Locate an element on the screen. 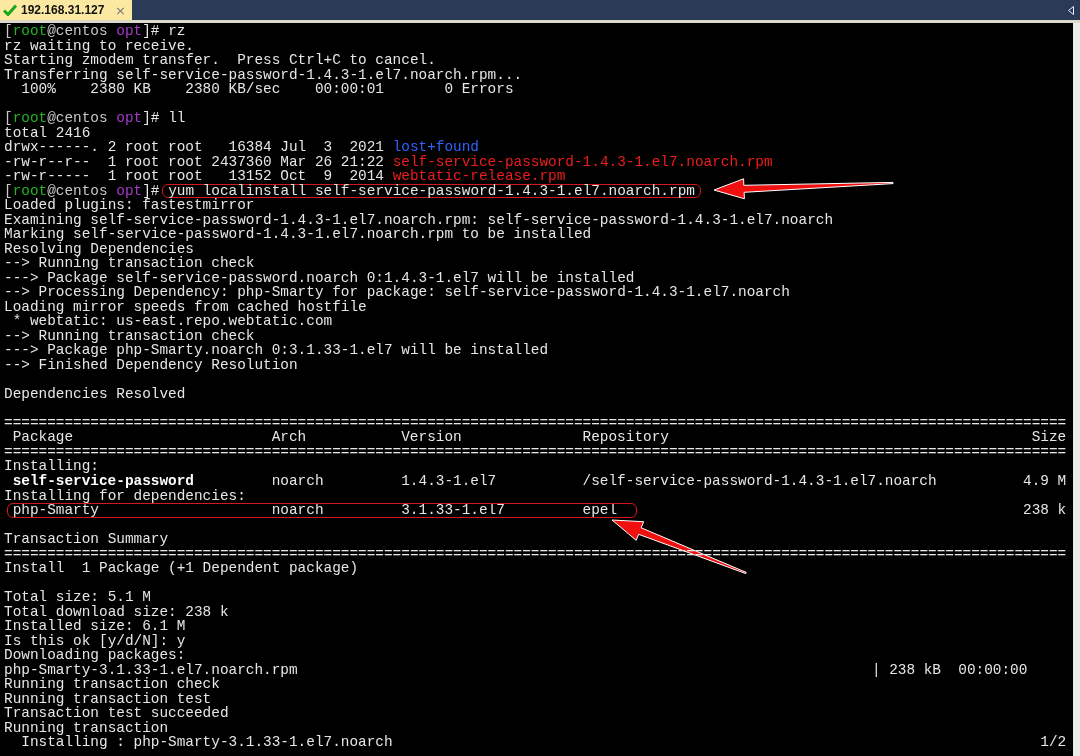  terminal-line: ---> Package php-Smarty.noarch 0:3.1.33-1.el7 will be installed is located at coordinates (276, 350).